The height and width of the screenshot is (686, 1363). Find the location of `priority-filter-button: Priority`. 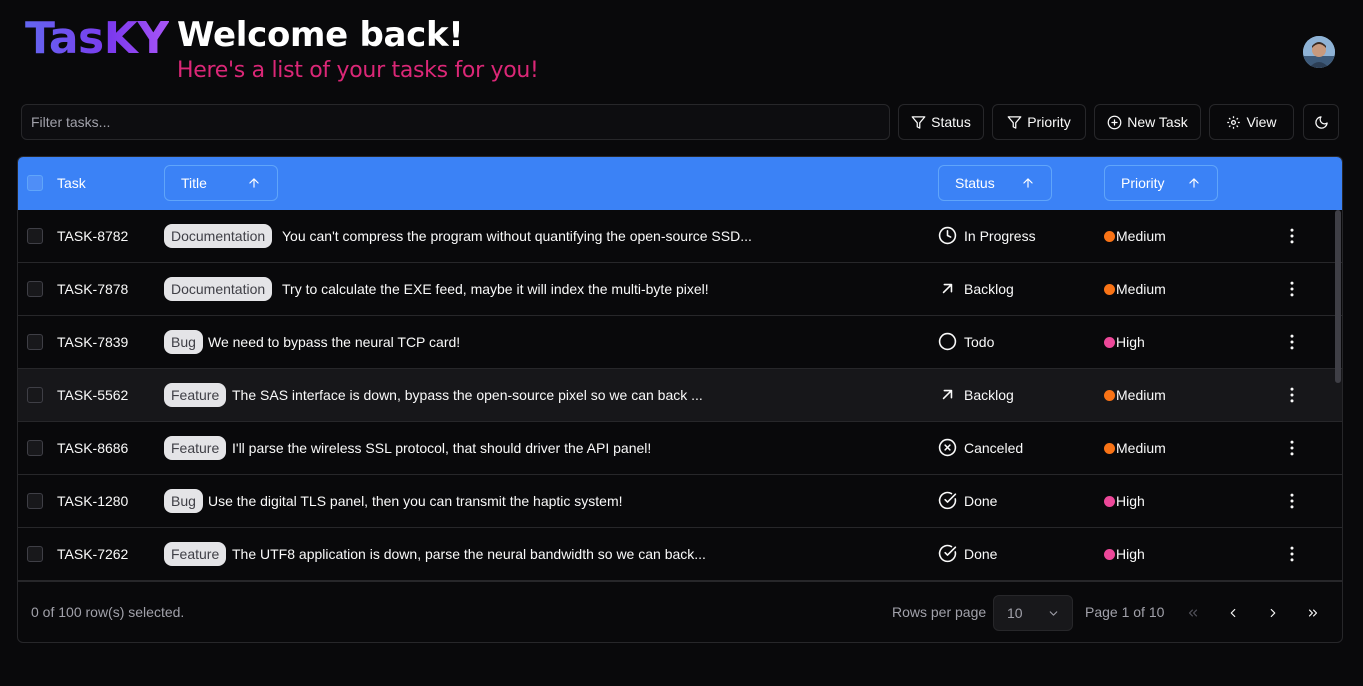

priority-filter-button: Priority is located at coordinates (1039, 122).